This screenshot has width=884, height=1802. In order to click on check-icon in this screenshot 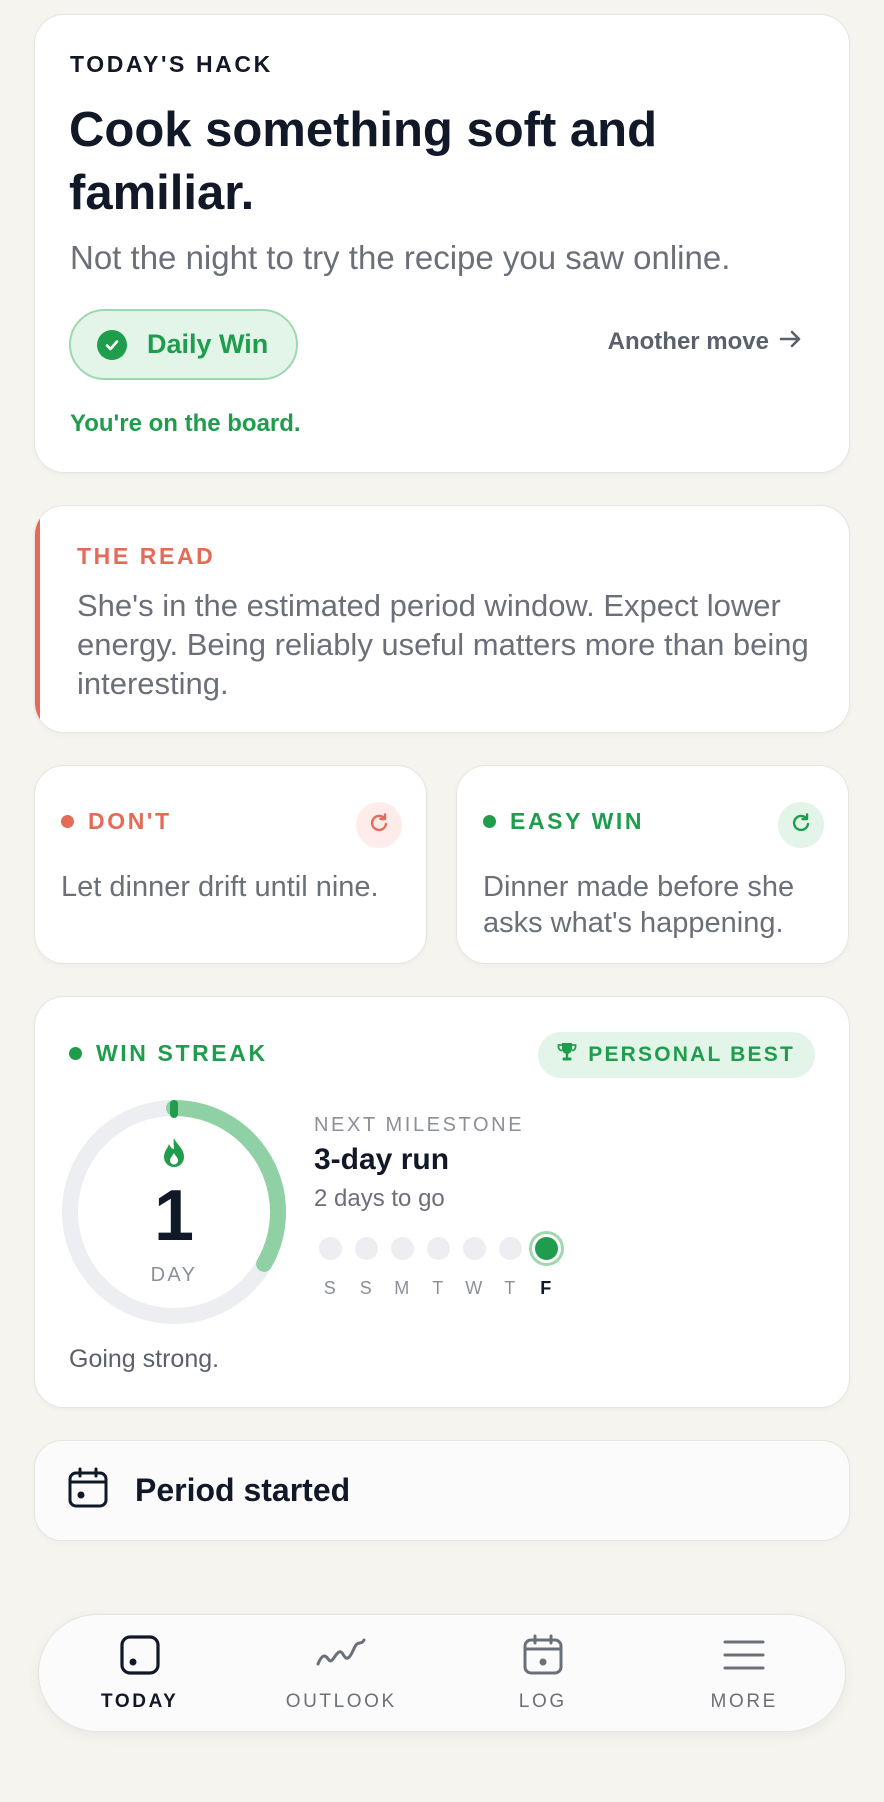, I will do `click(112, 344)`.